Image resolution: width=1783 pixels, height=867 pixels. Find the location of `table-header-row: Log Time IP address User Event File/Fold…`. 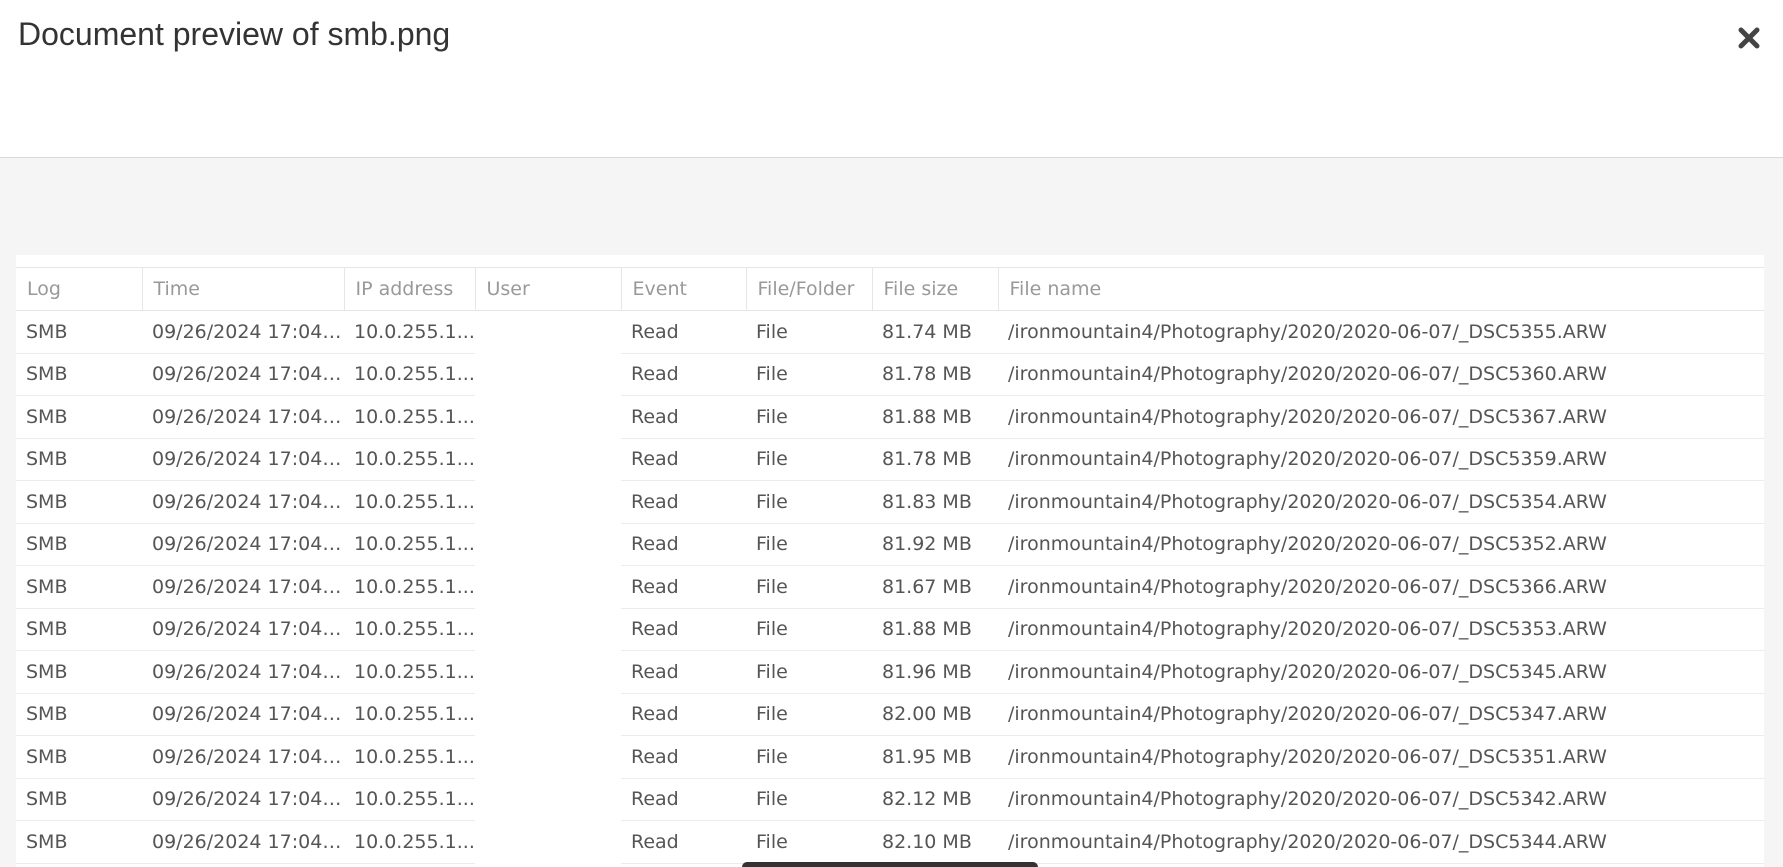

table-header-row: Log Time IP address User Event File/Fold… is located at coordinates (890, 289).